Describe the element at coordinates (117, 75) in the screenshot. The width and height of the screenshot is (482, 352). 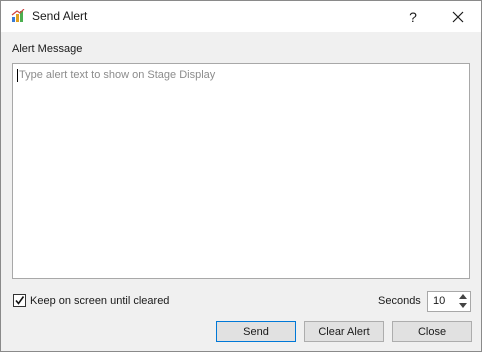
I see `alert-message-placeholder: Type alert text to show on Stage Display` at that location.